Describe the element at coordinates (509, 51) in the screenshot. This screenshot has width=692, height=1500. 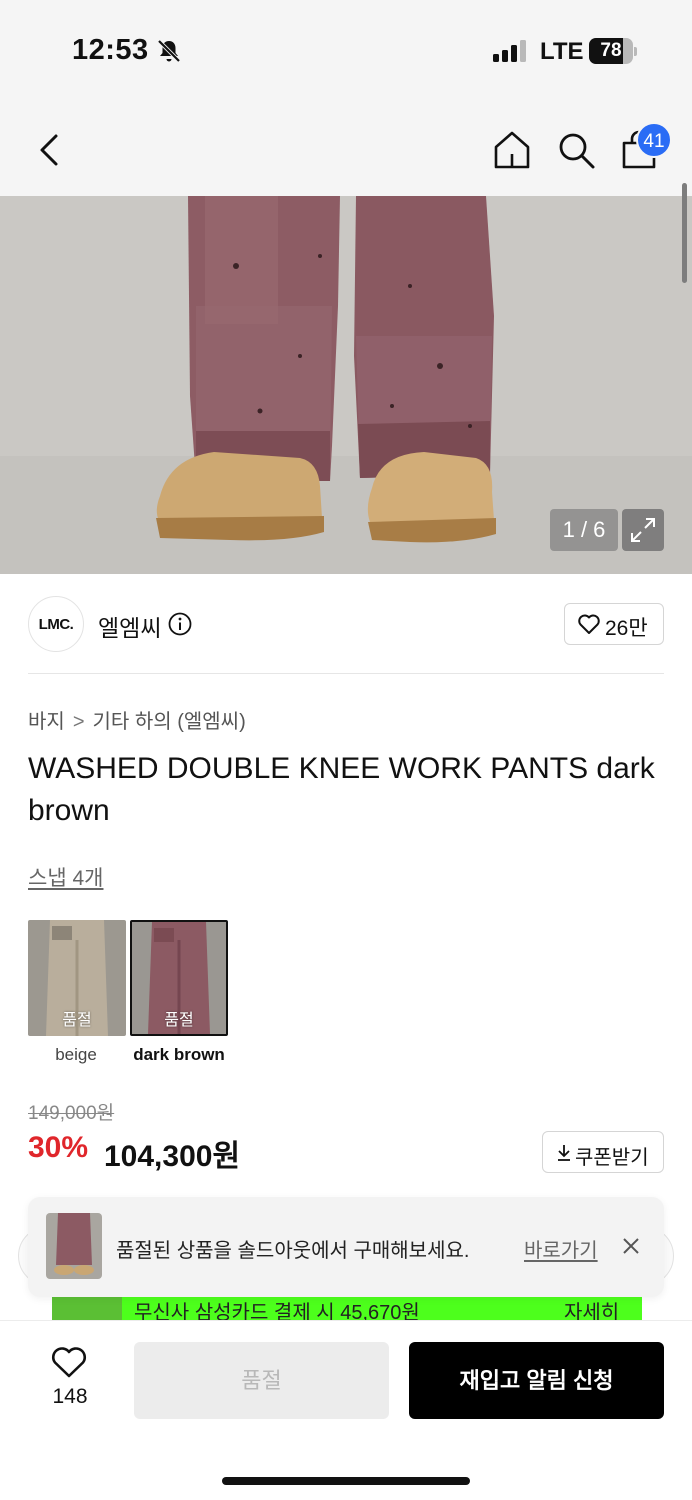
I see `signal-icon` at that location.